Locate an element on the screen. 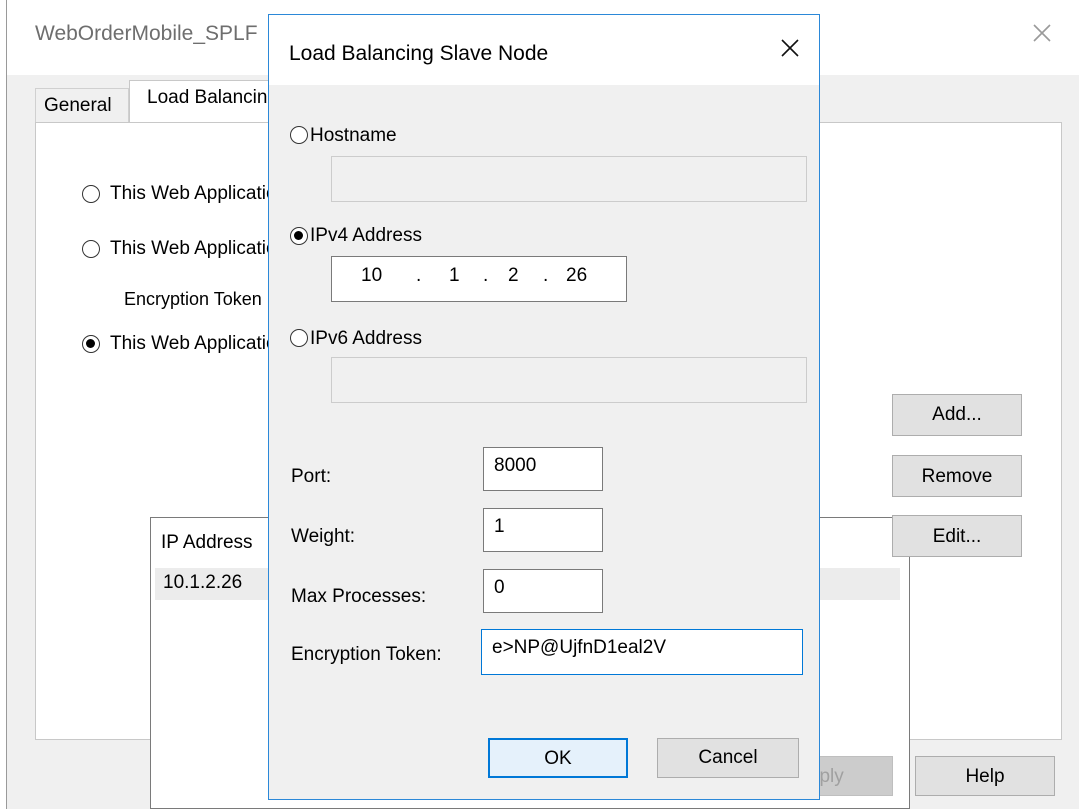  ipv4-octet-1: 10 is located at coordinates (371, 276).